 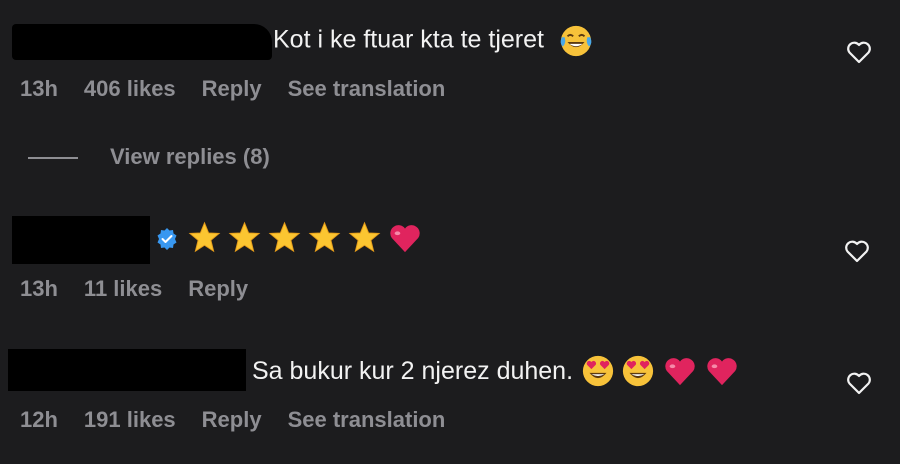 What do you see at coordinates (130, 89) in the screenshot?
I see `likes-count: 406 likes` at bounding box center [130, 89].